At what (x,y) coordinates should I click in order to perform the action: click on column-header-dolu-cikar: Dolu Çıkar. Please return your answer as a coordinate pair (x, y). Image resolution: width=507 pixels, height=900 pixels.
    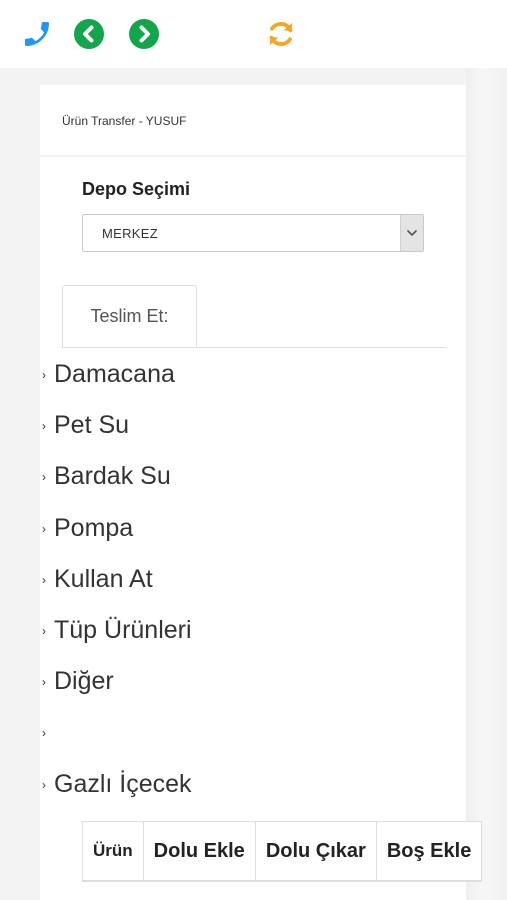
    Looking at the image, I should click on (315, 851).